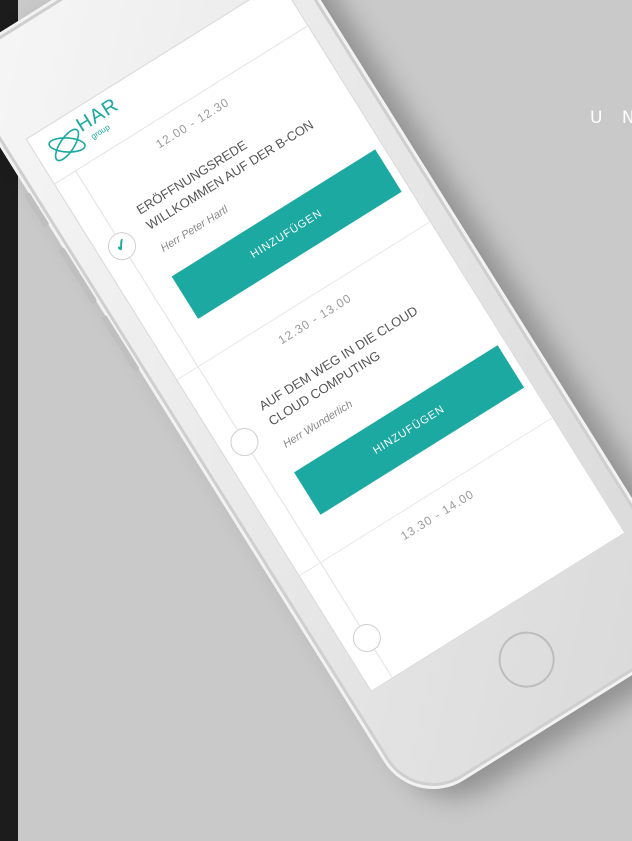 Image resolution: width=632 pixels, height=841 pixels. What do you see at coordinates (36, 210) in the screenshot?
I see `mute-switch` at bounding box center [36, 210].